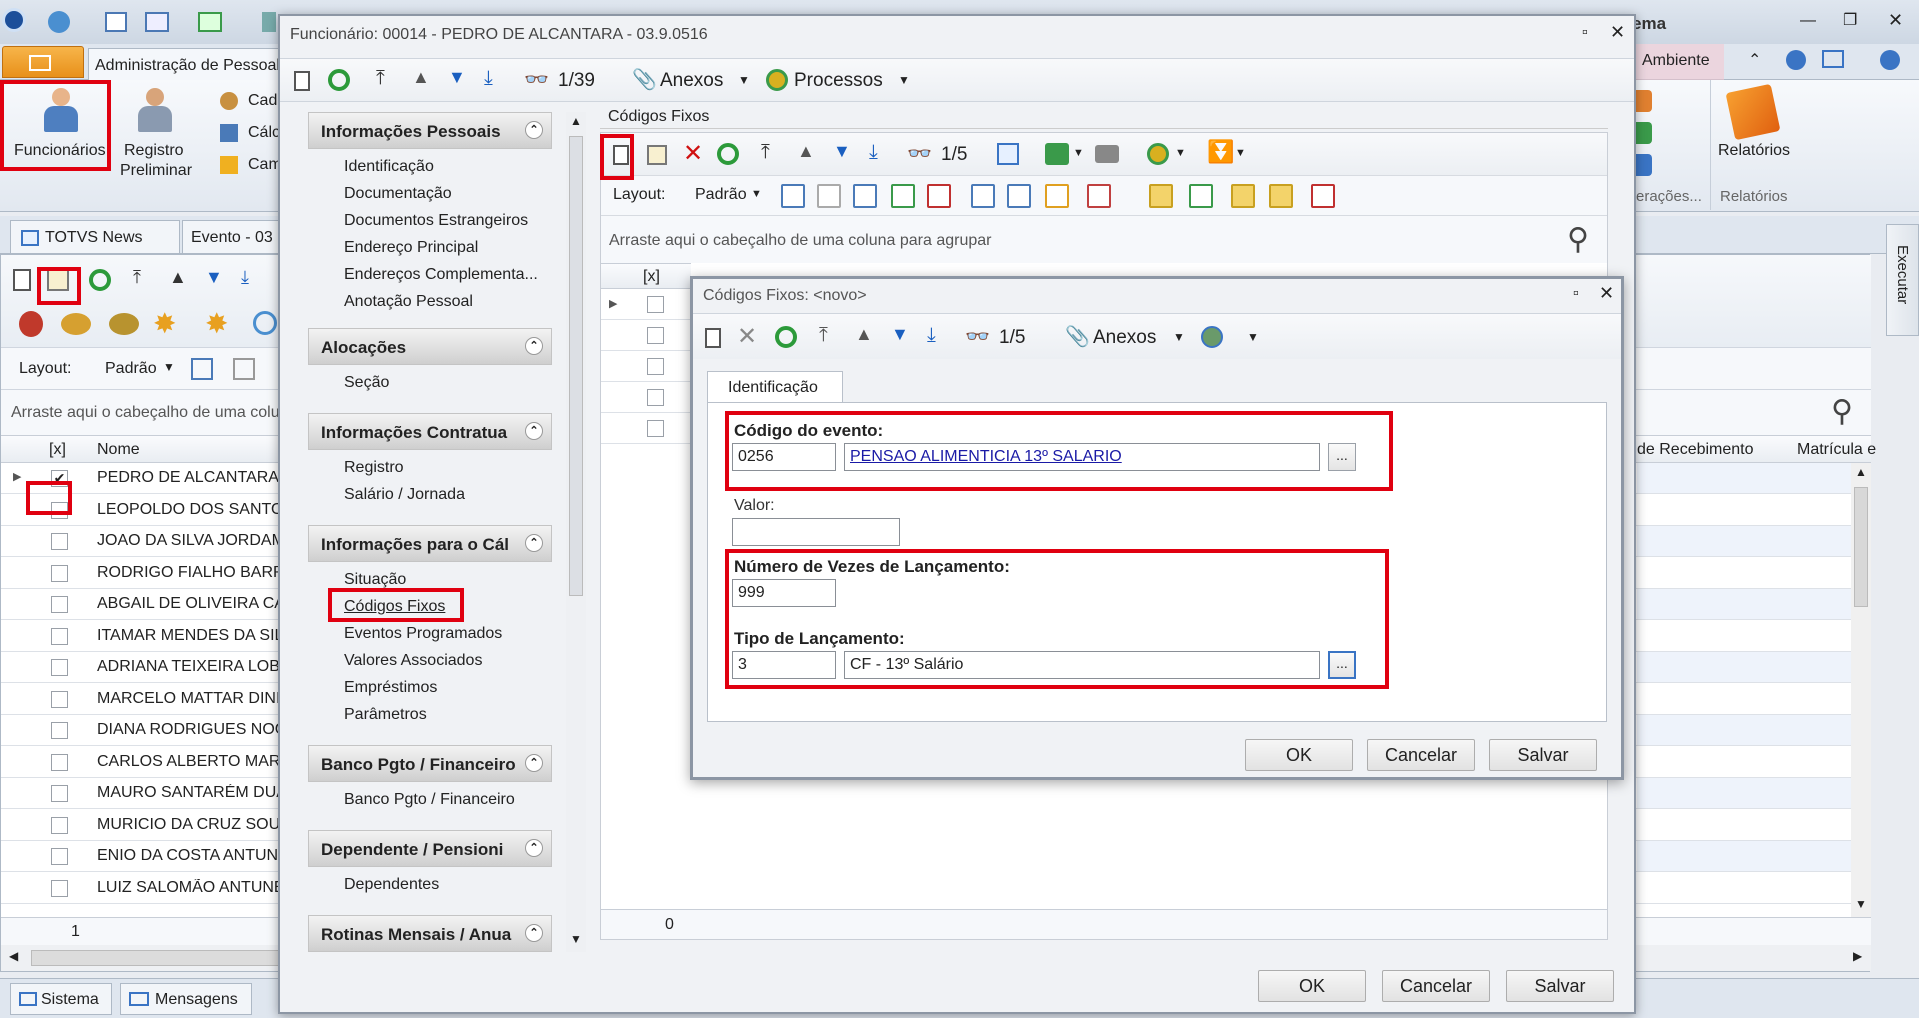 This screenshot has height=1018, width=1919. I want to click on nav-item: Parâmetros, so click(385, 715).